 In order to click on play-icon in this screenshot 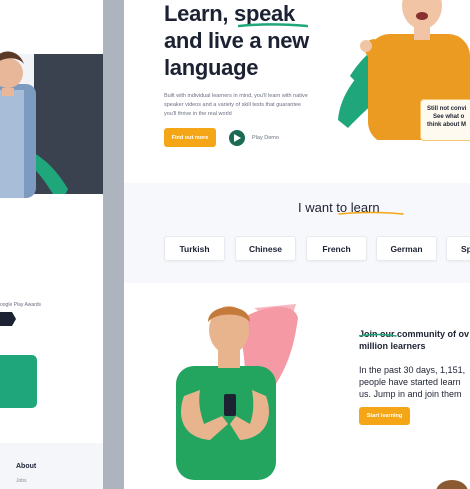, I will do `click(237, 138)`.